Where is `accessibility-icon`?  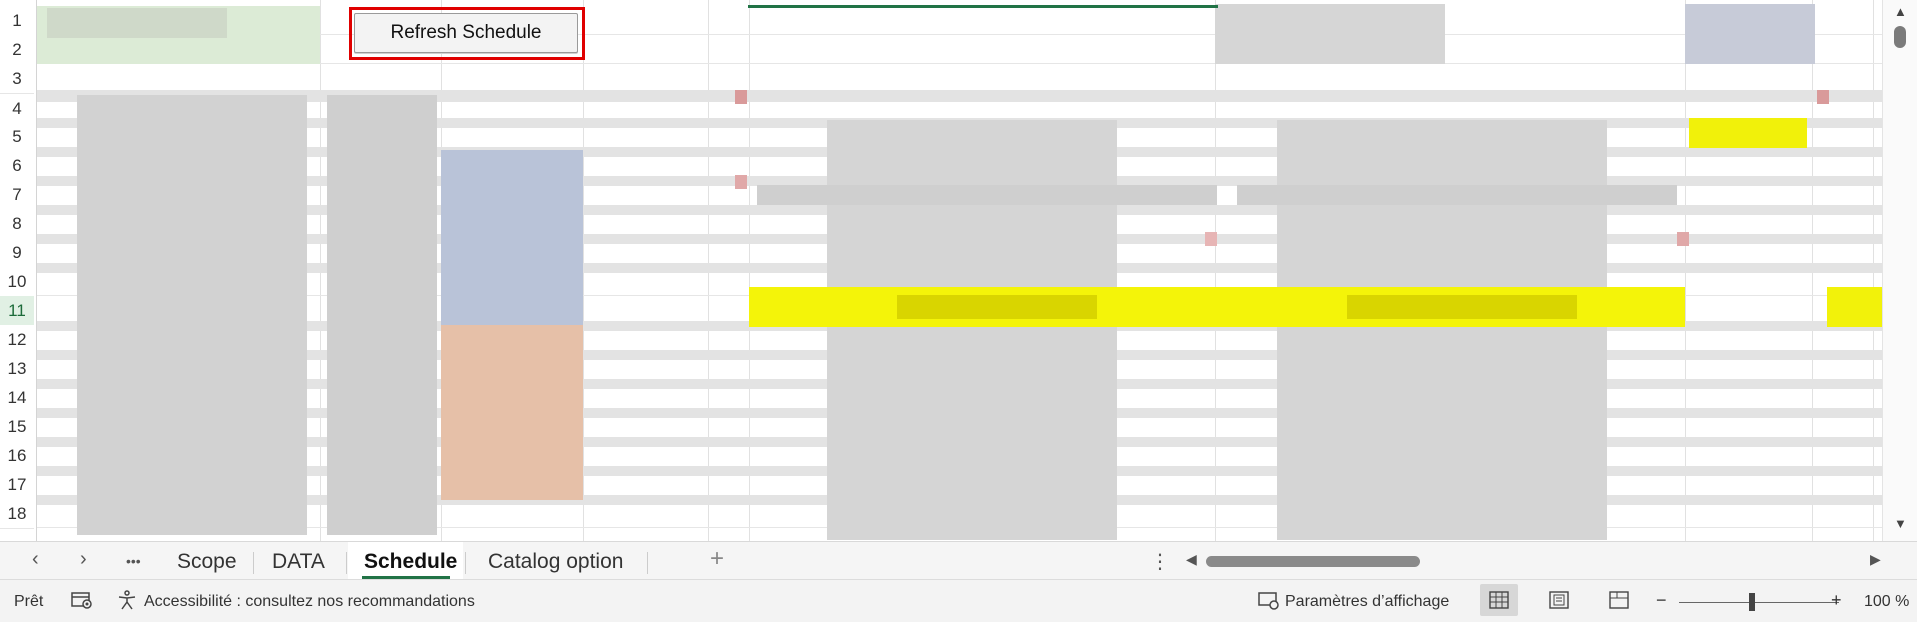 accessibility-icon is located at coordinates (127, 603).